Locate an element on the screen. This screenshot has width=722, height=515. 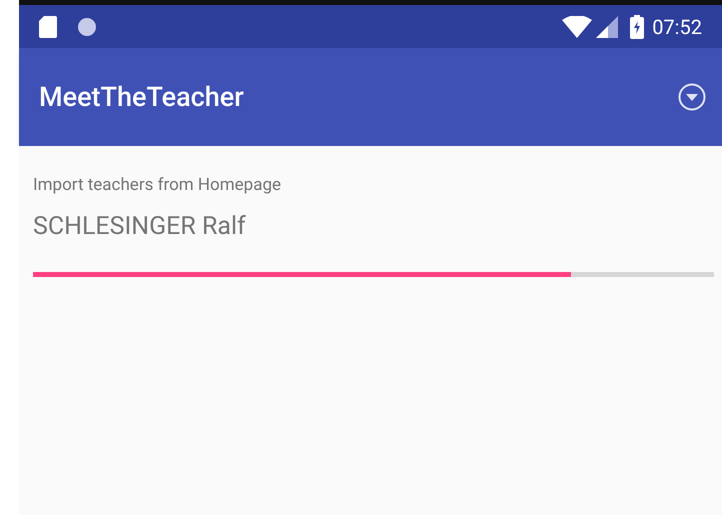
wifi-icon is located at coordinates (577, 27).